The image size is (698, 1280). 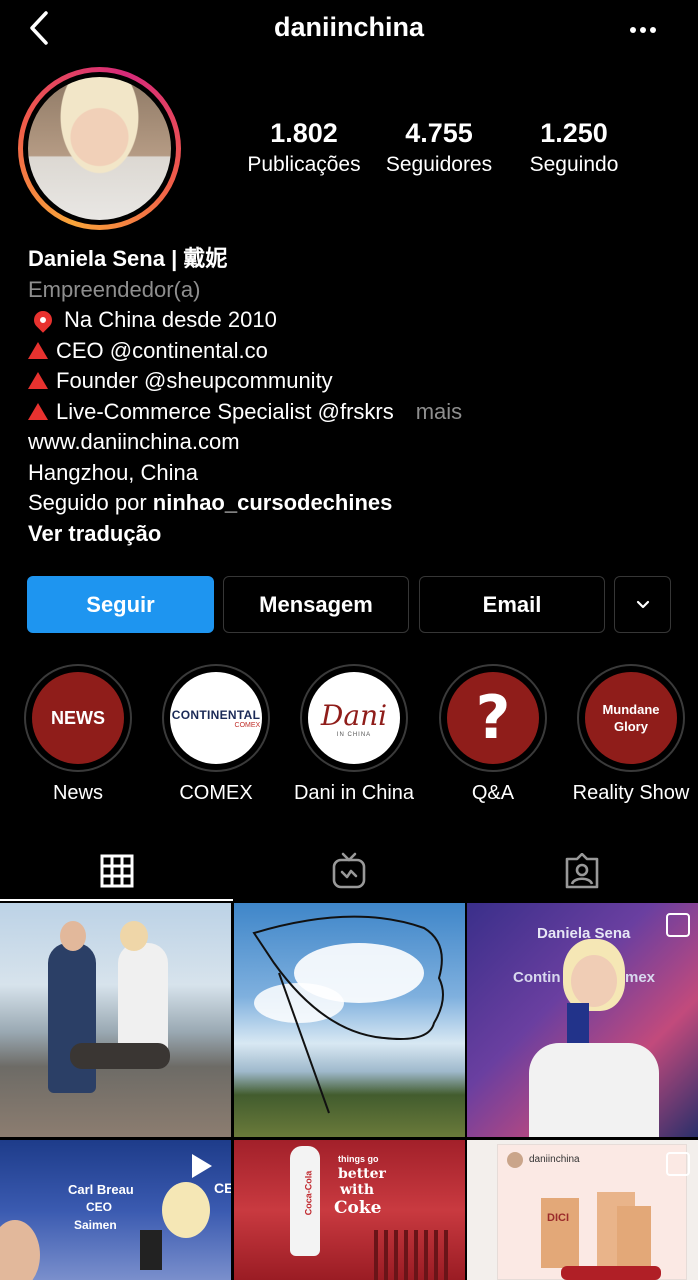 What do you see at coordinates (202, 1166) in the screenshot?
I see `video-play-icon` at bounding box center [202, 1166].